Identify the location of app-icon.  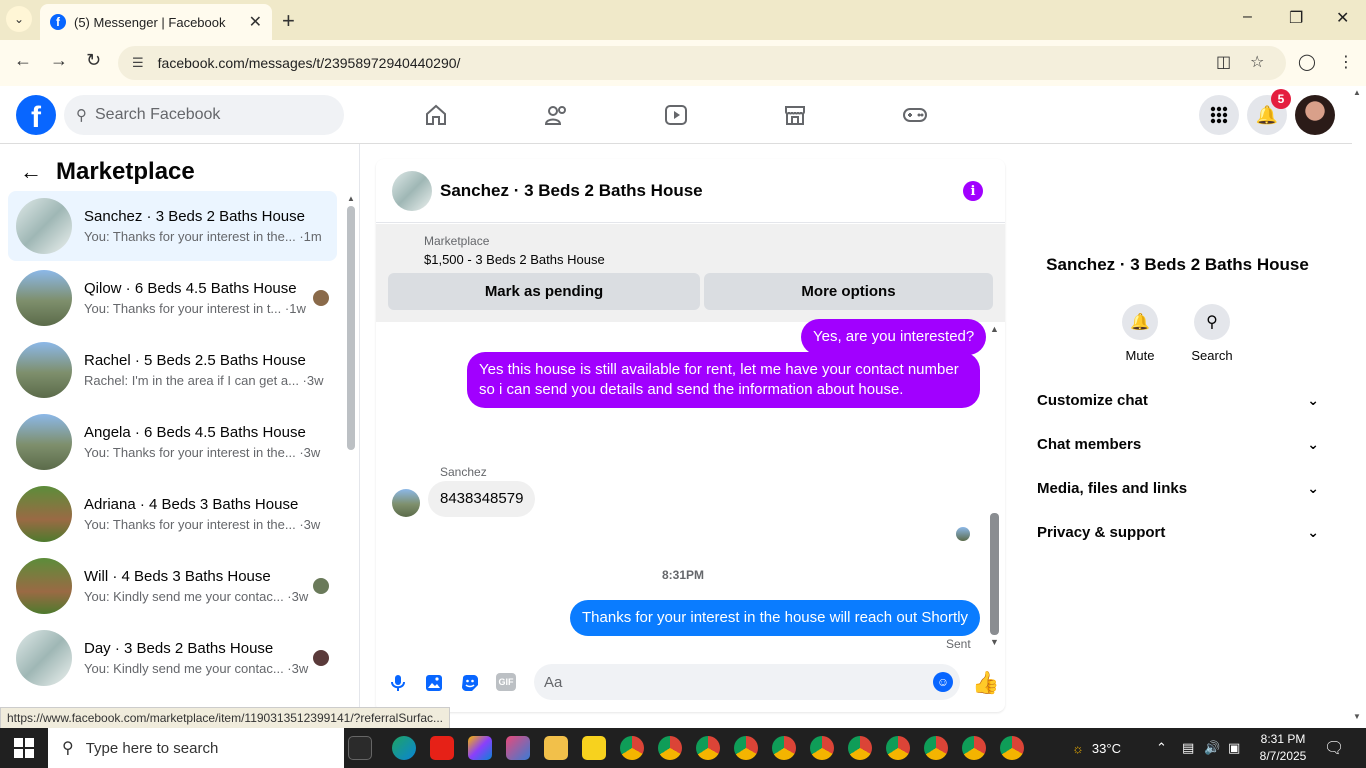
(518, 748).